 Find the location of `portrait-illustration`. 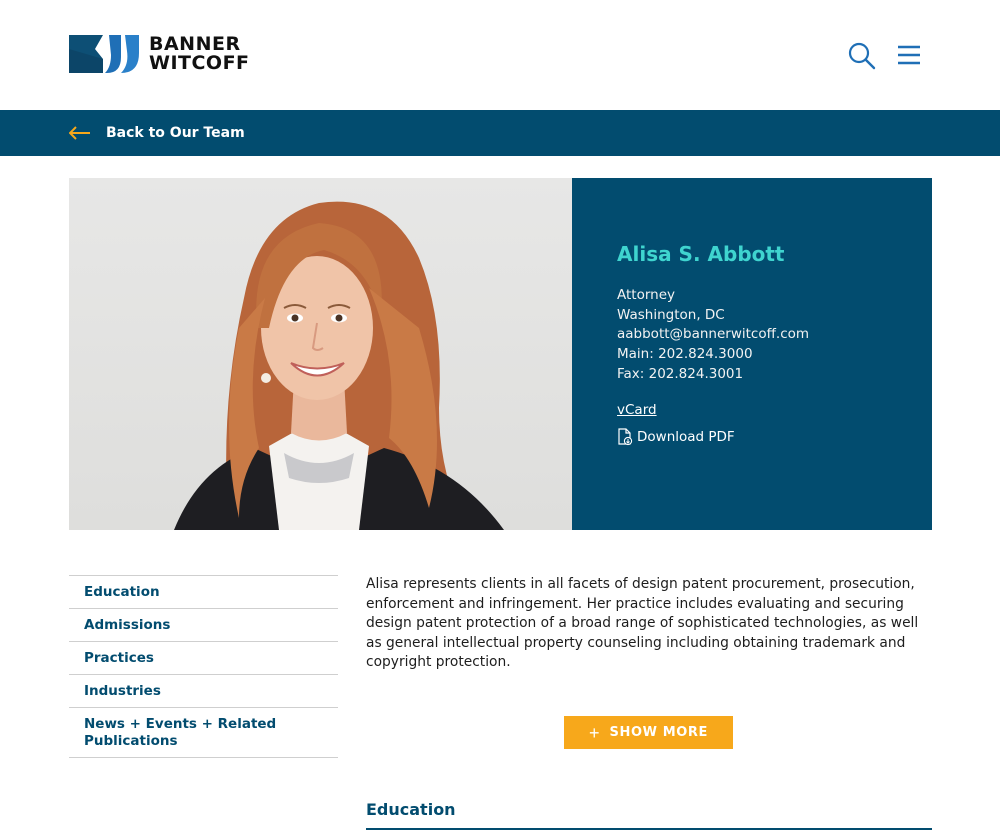

portrait-illustration is located at coordinates (339, 365).